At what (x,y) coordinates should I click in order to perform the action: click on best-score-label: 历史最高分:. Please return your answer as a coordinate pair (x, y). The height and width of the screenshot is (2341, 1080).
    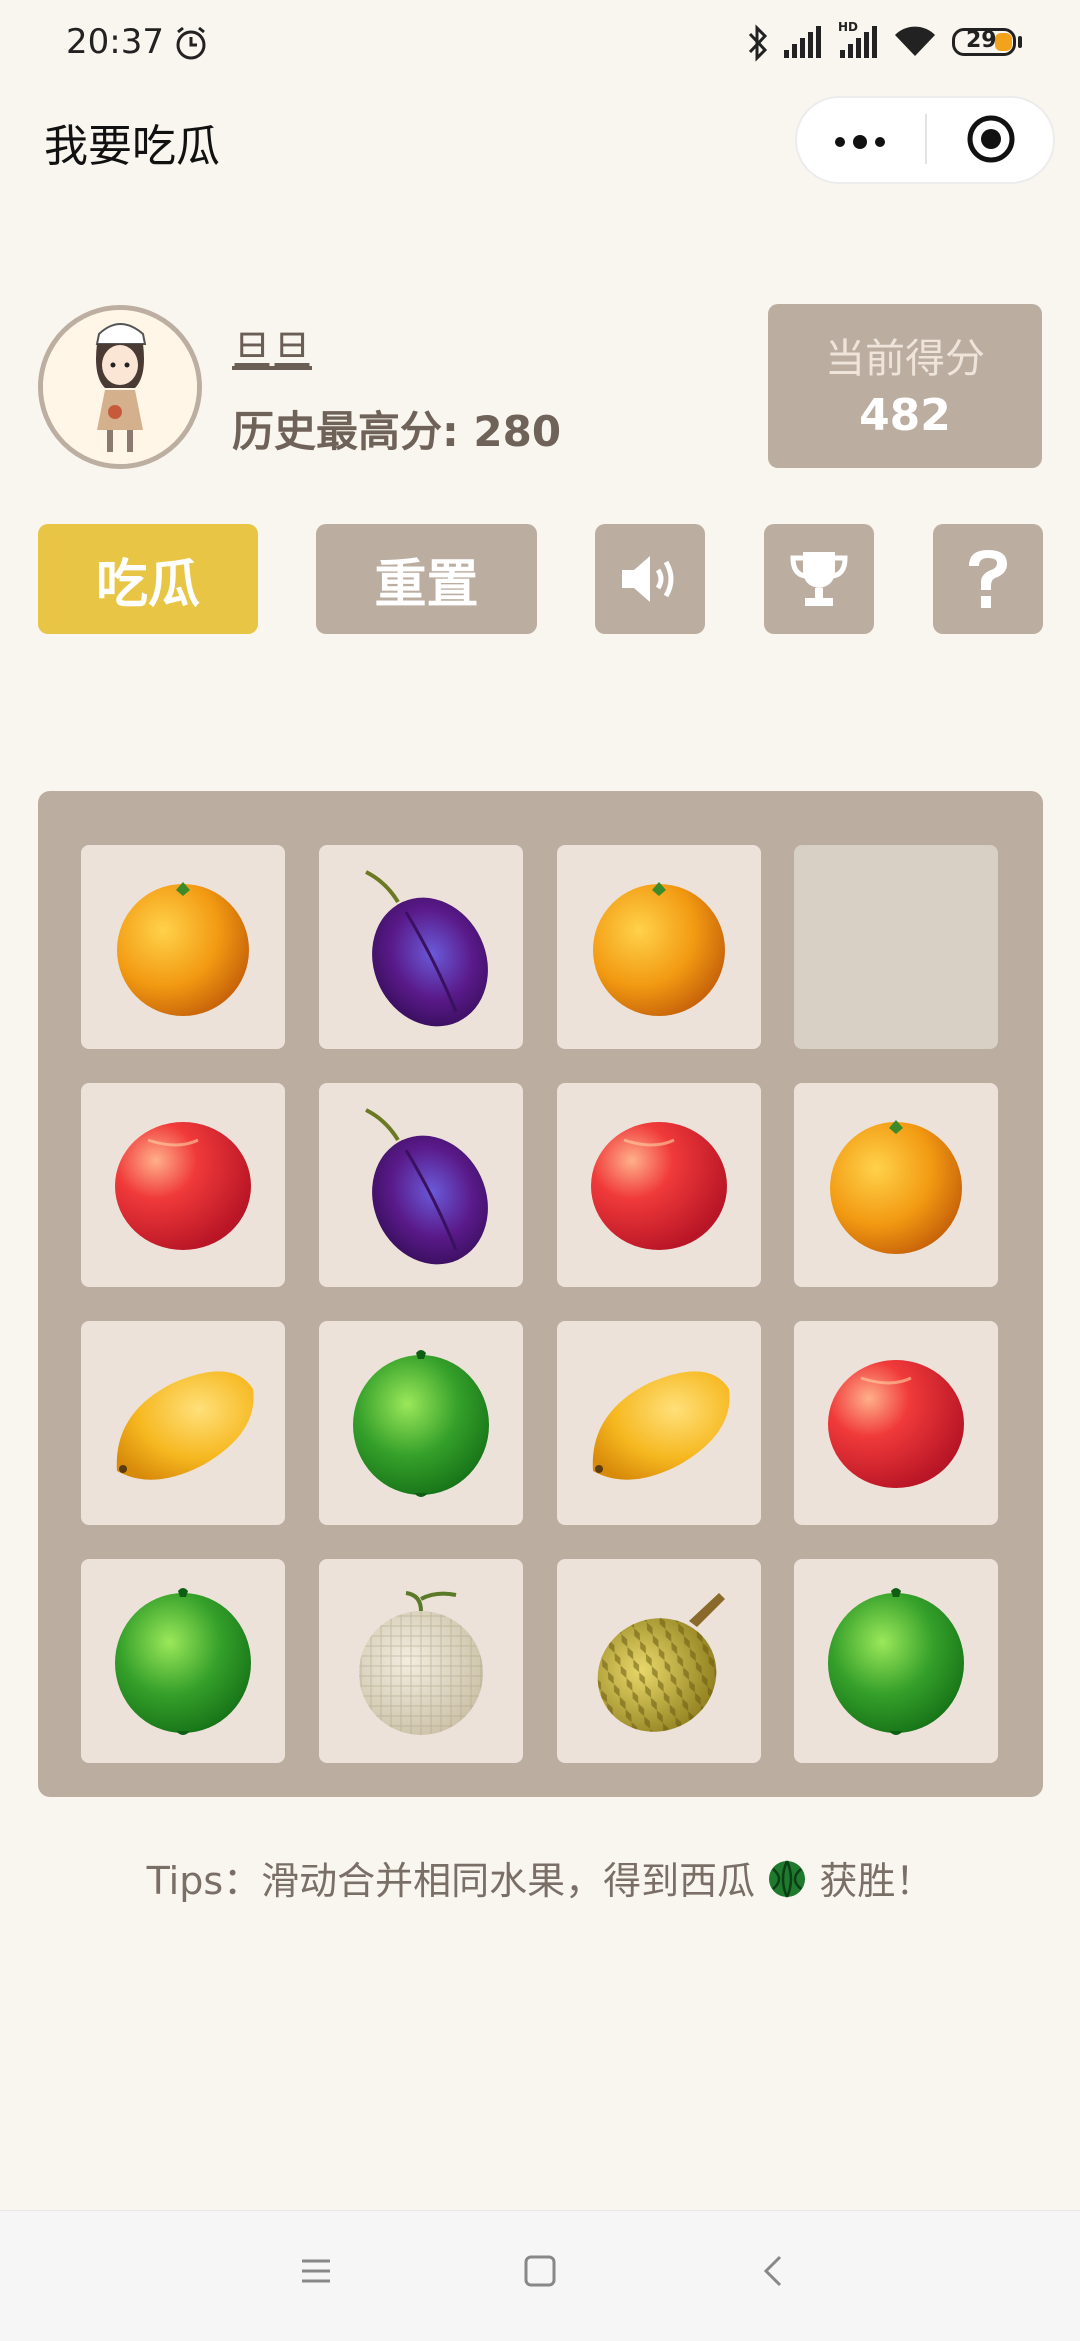
    Looking at the image, I should click on (353, 431).